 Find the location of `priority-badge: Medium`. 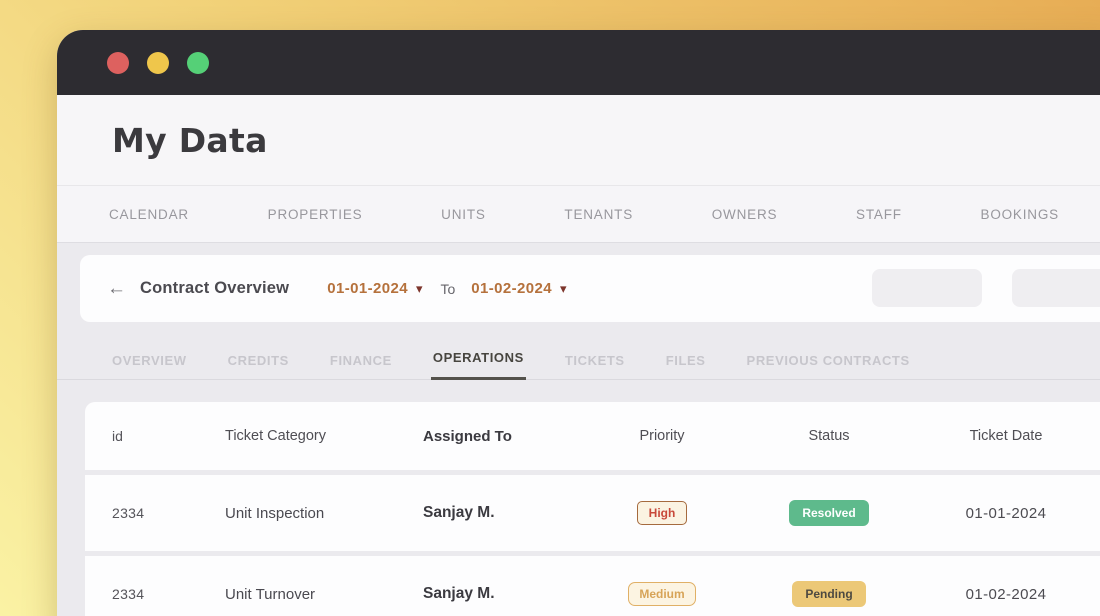

priority-badge: Medium is located at coordinates (662, 594).